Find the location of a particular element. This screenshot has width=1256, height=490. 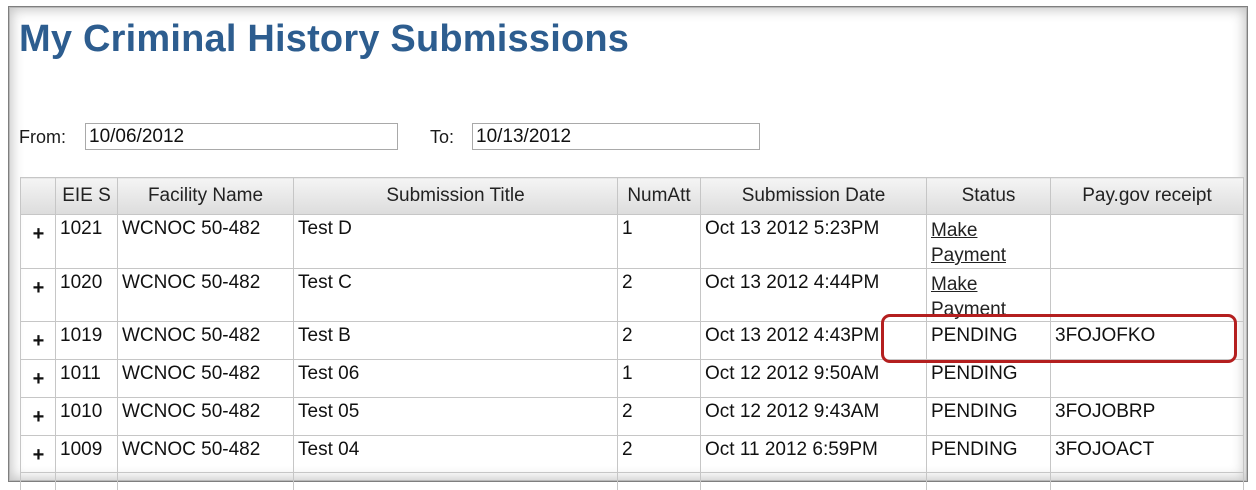

column-header-status: Status is located at coordinates (989, 196).